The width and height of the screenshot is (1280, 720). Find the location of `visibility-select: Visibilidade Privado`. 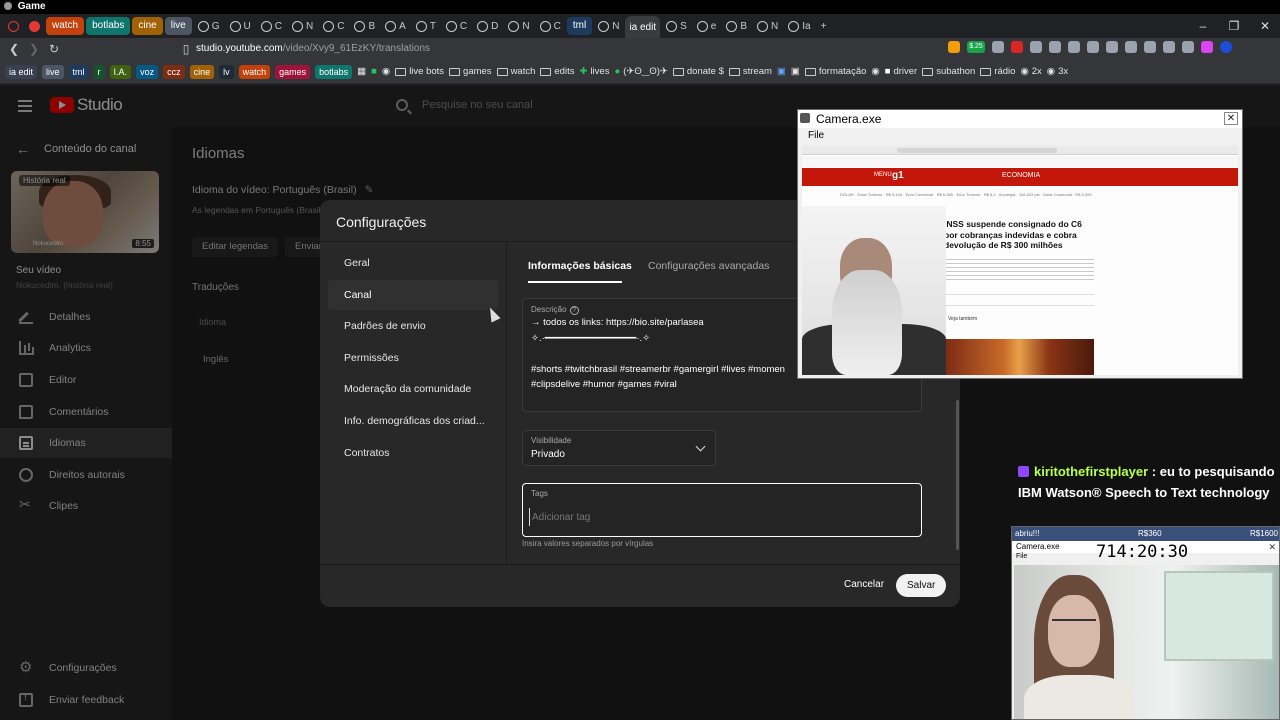

visibility-select: Visibilidade Privado is located at coordinates (619, 448).